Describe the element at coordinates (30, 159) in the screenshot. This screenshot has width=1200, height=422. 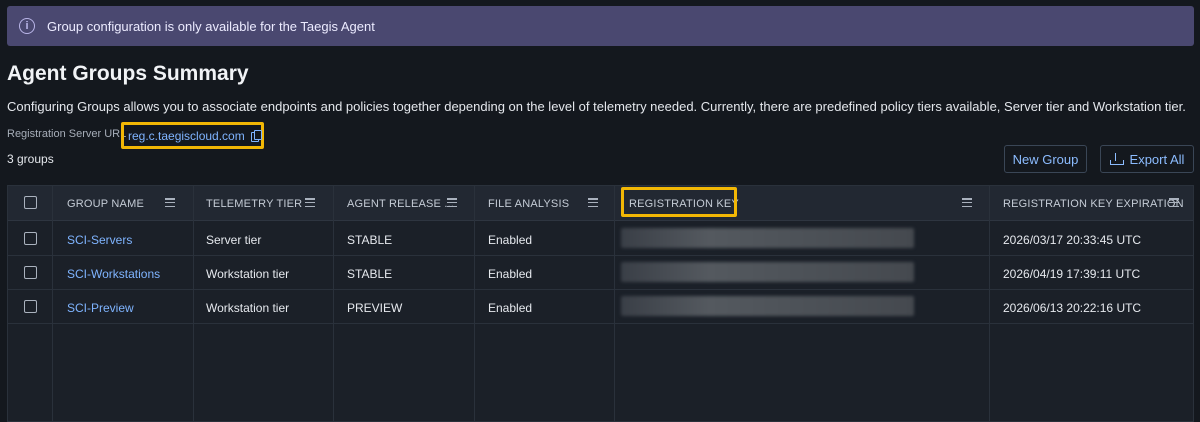
I see `group-count: 3 groups` at that location.